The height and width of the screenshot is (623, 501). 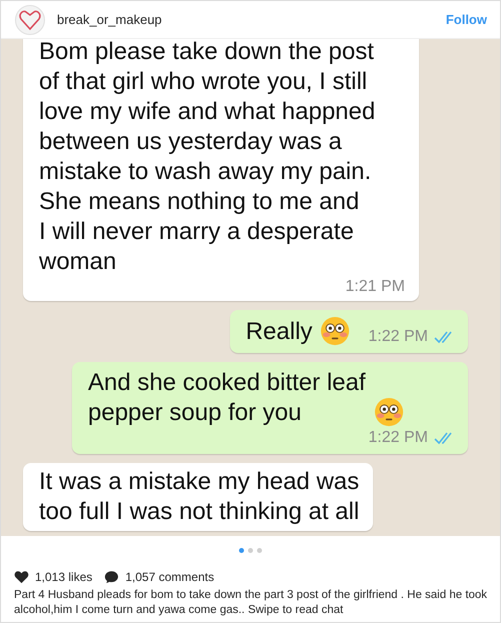 I want to click on heart-icon, so click(x=21, y=577).